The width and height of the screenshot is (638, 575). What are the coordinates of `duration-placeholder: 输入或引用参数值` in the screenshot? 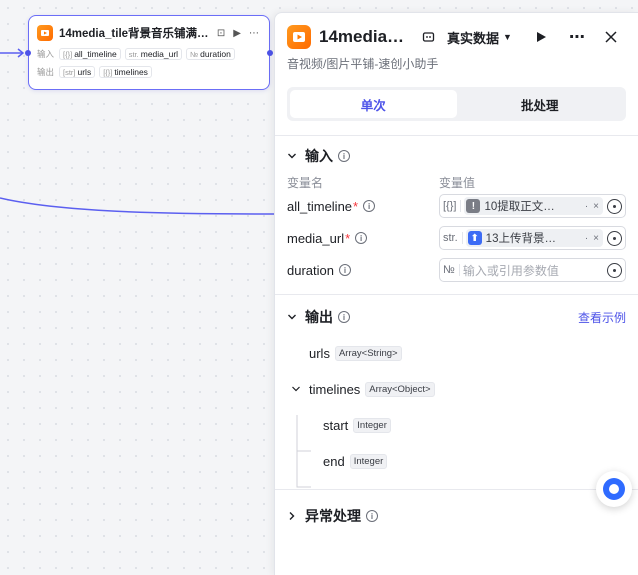 It's located at (510, 270).